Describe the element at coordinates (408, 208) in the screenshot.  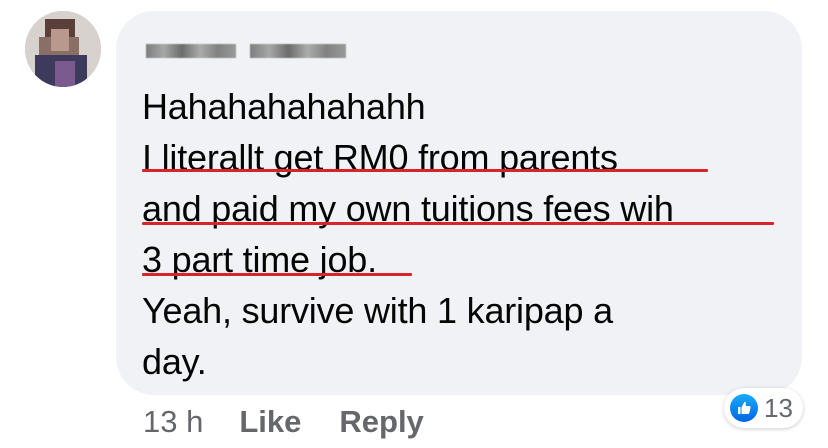
I see `comment-line: and paid my own tuitions fees wih` at that location.